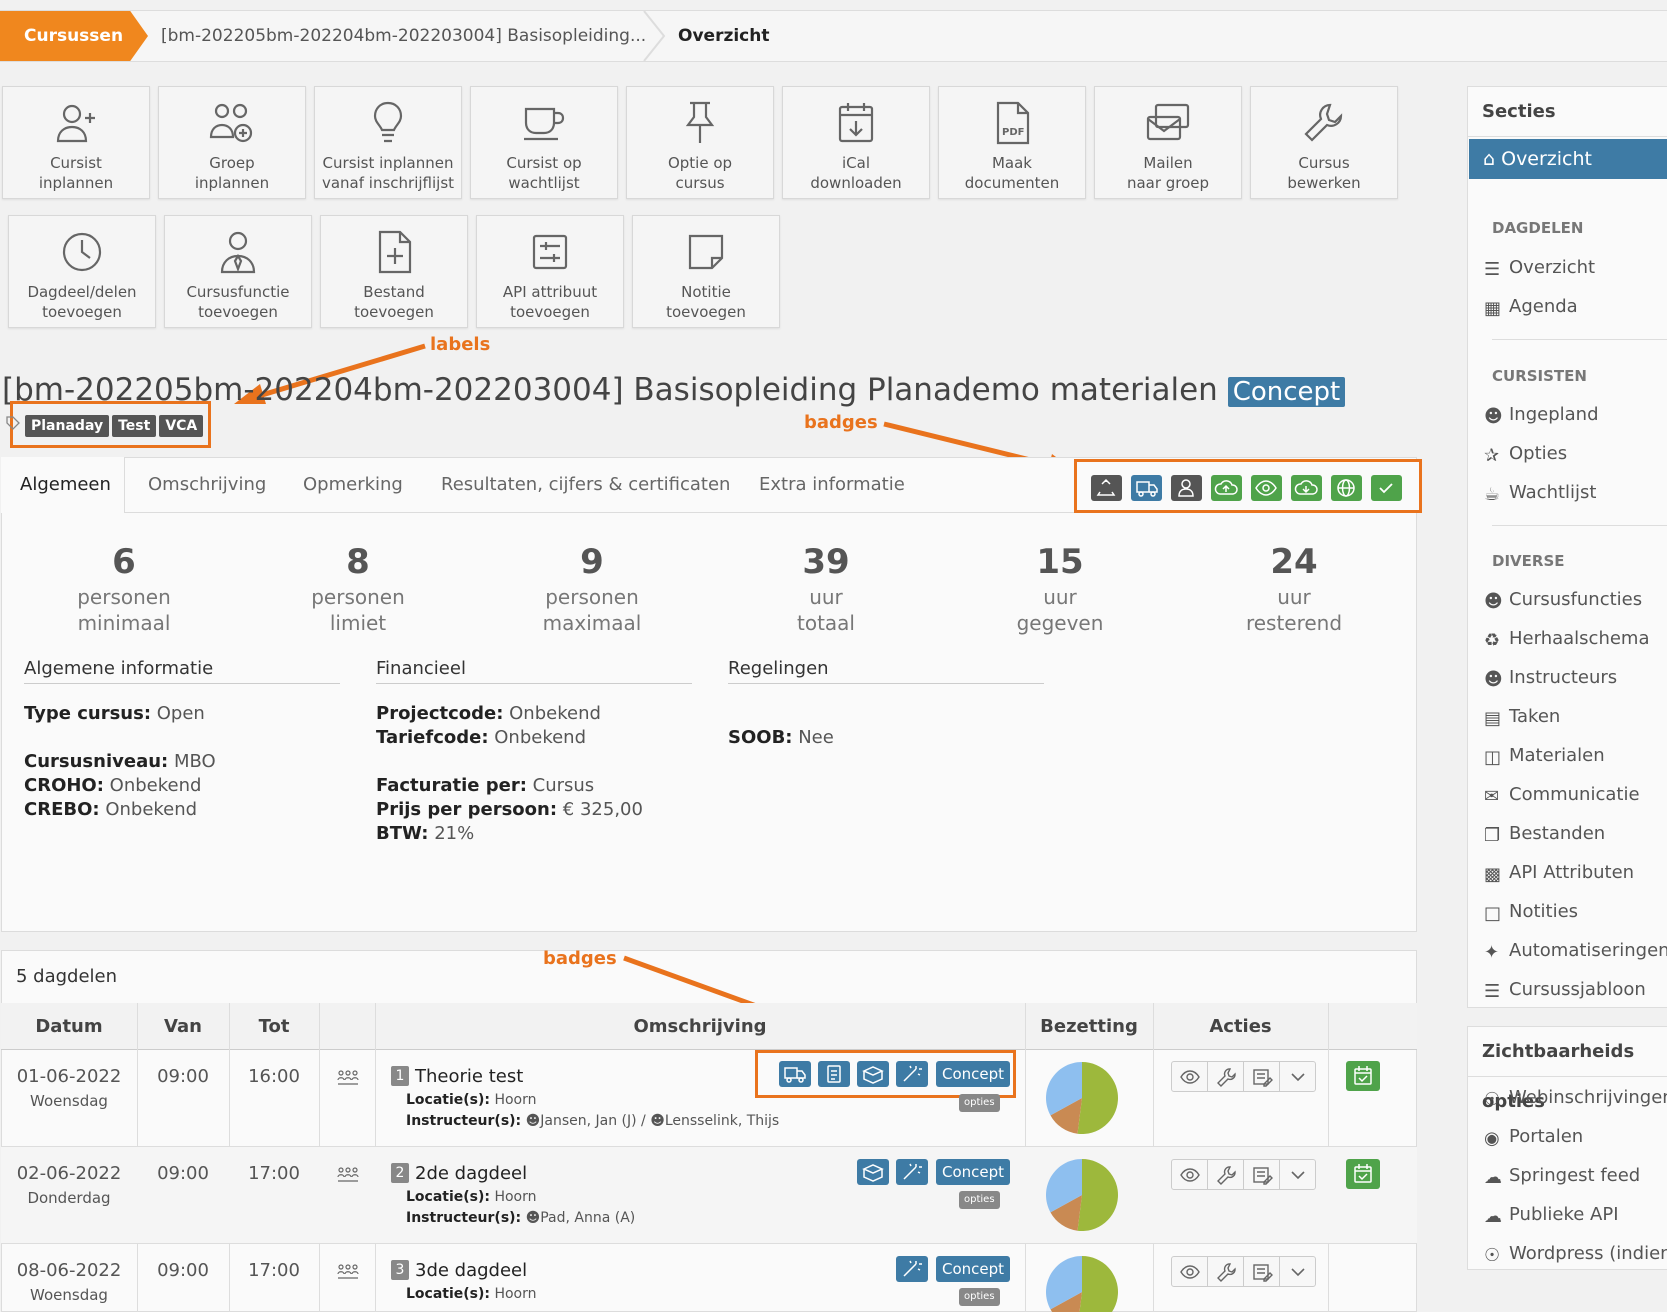 This screenshot has width=1667, height=1312. I want to click on note-icon: □, so click(1493, 913).